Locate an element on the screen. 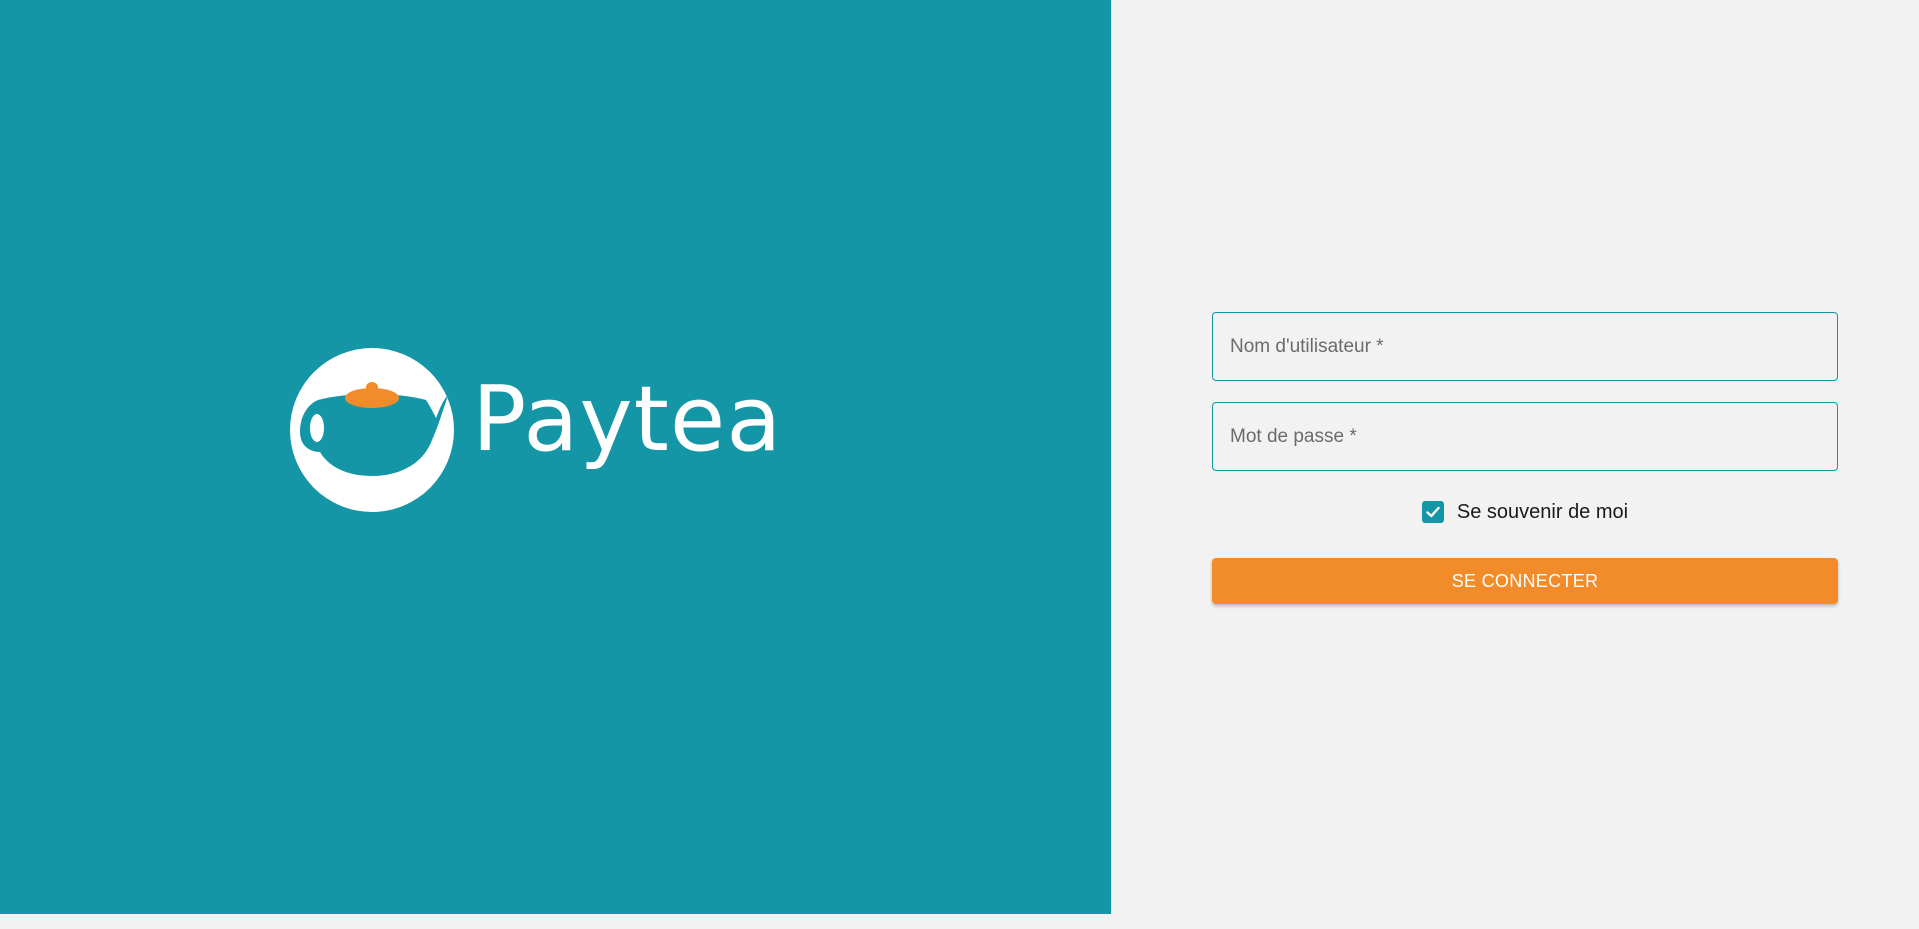 The height and width of the screenshot is (929, 1919). login-button: SE CONNECTER is located at coordinates (1525, 581).